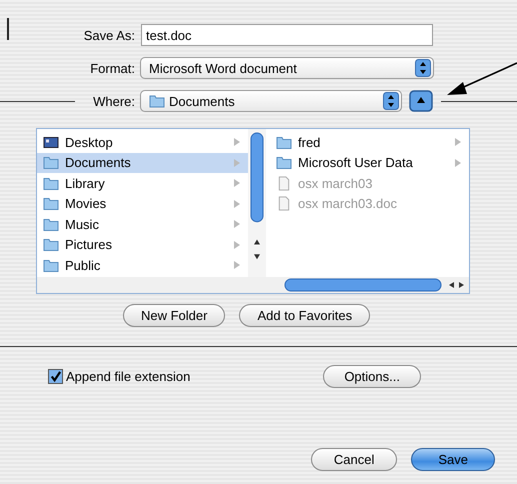  I want to click on folder-item: Public, so click(142, 265).